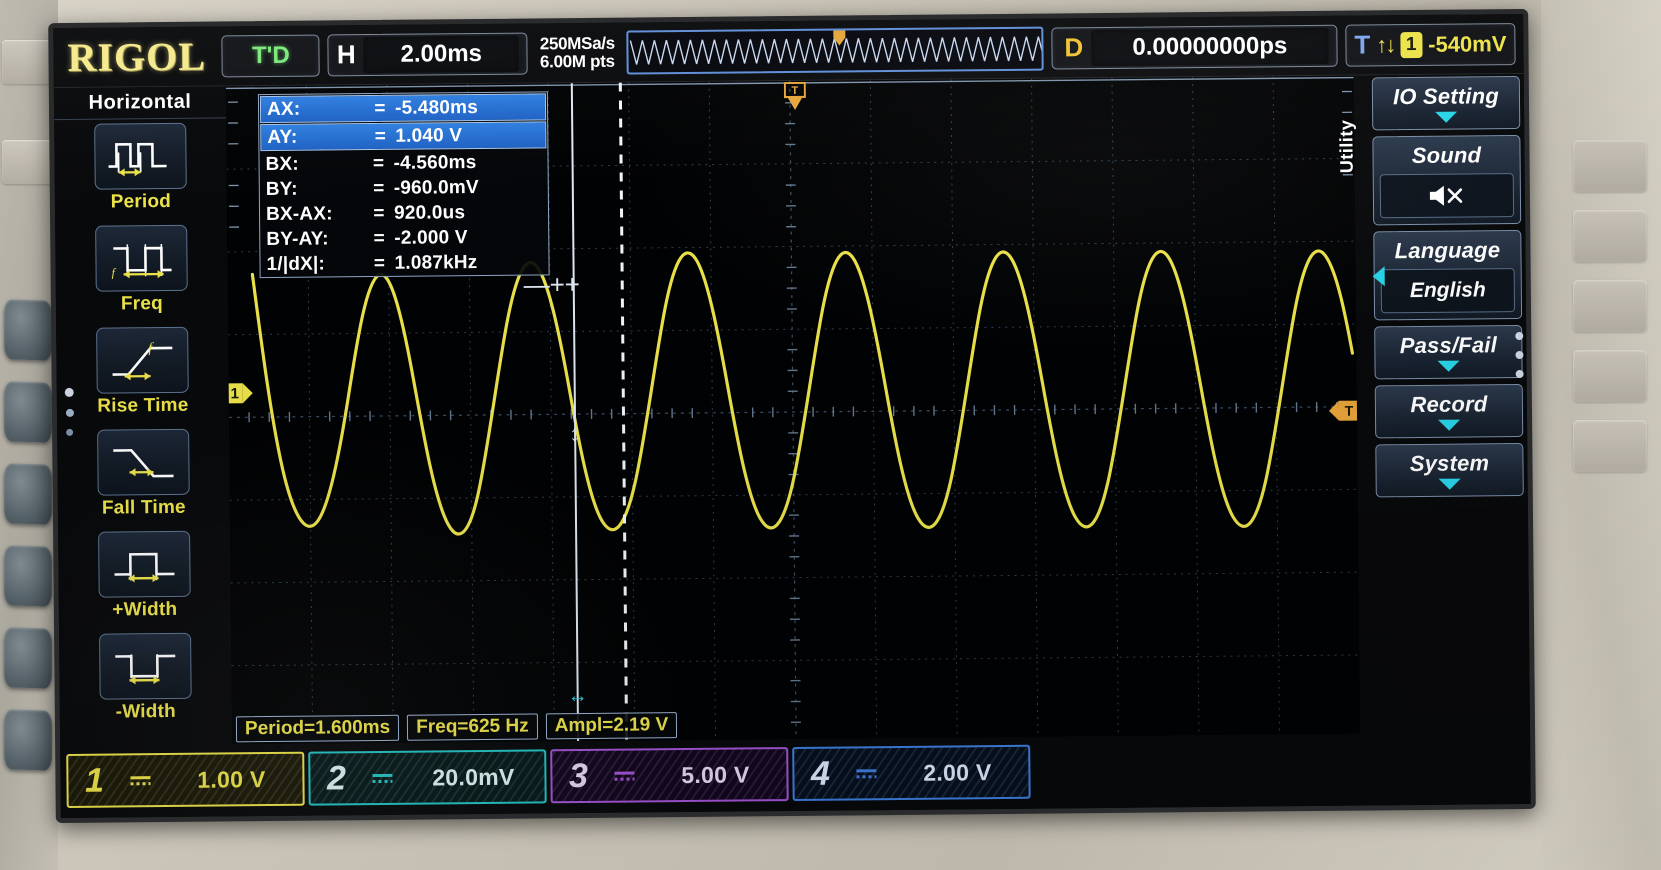 The image size is (1661, 870). What do you see at coordinates (1447, 196) in the screenshot?
I see `speaker-mute-icon` at bounding box center [1447, 196].